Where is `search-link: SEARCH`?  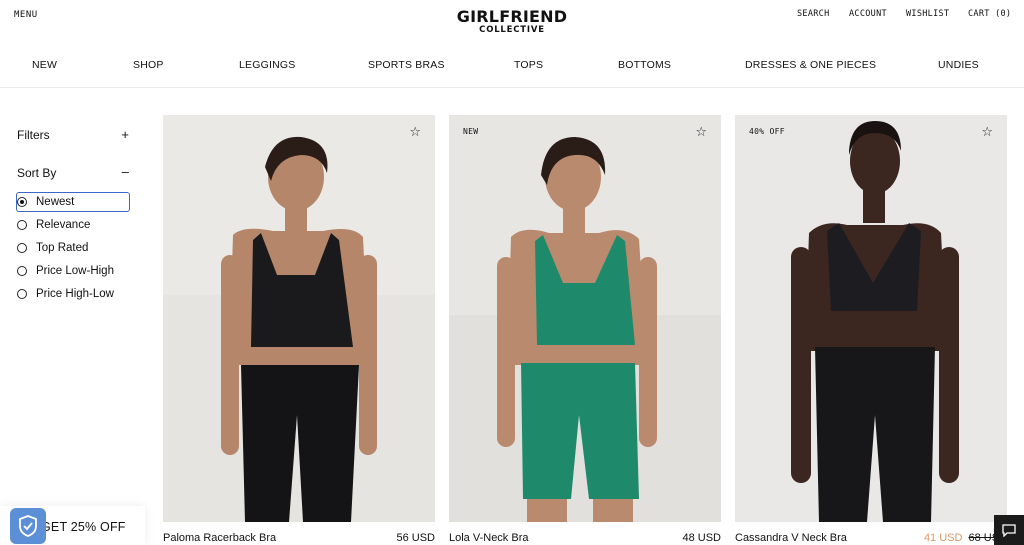
search-link: SEARCH is located at coordinates (813, 14).